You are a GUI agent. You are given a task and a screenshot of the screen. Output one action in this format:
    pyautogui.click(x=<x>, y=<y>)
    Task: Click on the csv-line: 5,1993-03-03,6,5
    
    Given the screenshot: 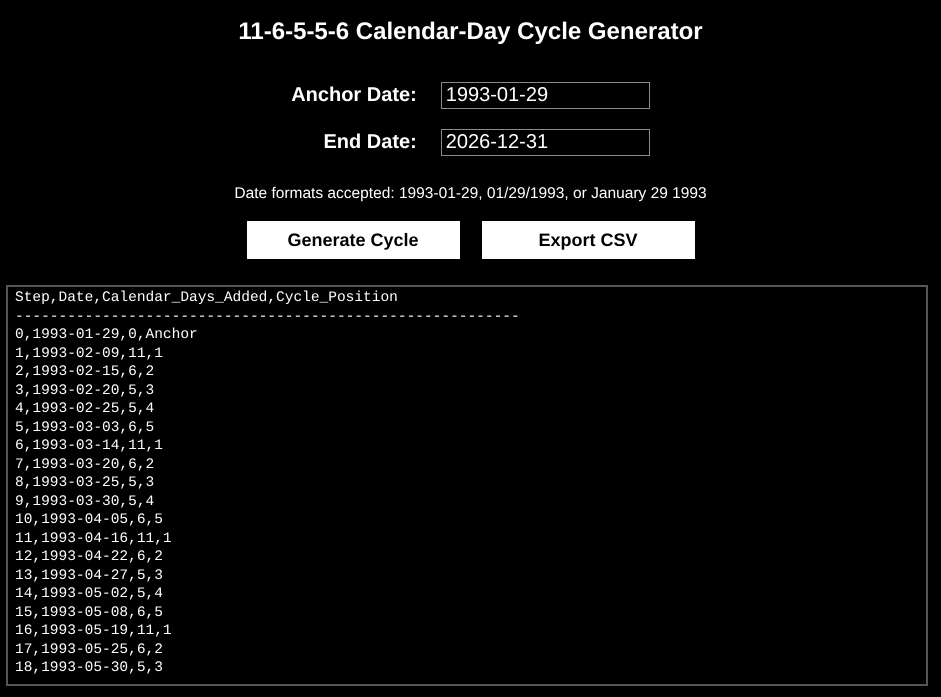 What is the action you would take?
    pyautogui.click(x=84, y=427)
    